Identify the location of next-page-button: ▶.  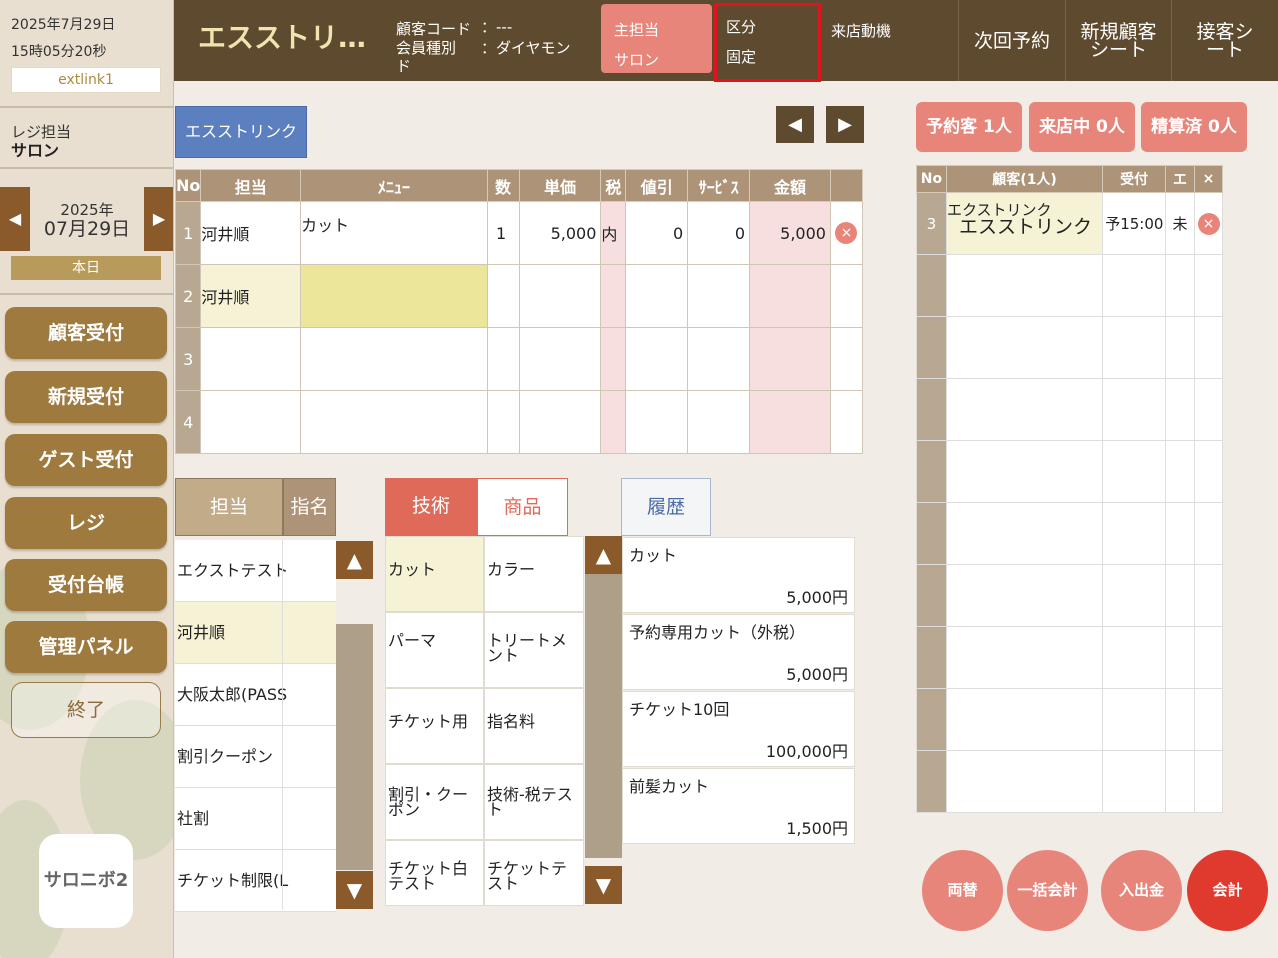
(845, 124).